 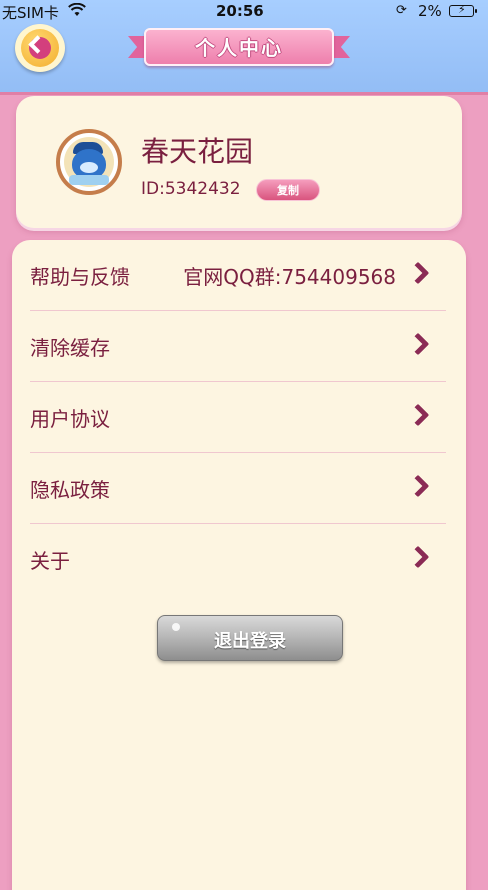 I want to click on logout-button: 退出登录, so click(x=250, y=638).